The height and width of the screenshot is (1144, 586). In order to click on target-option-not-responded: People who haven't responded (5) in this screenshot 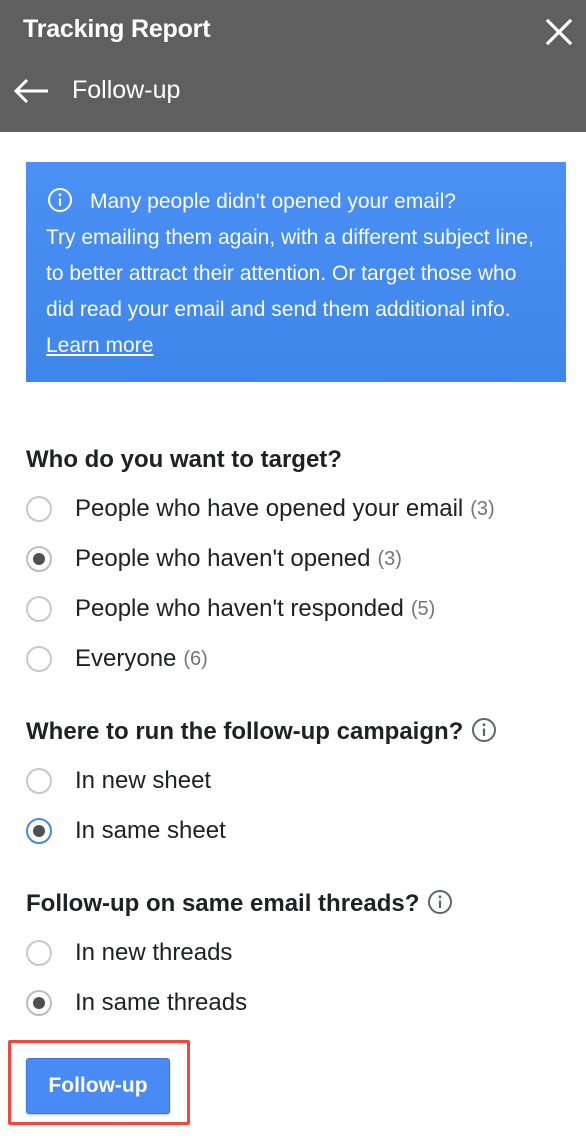, I will do `click(230, 609)`.